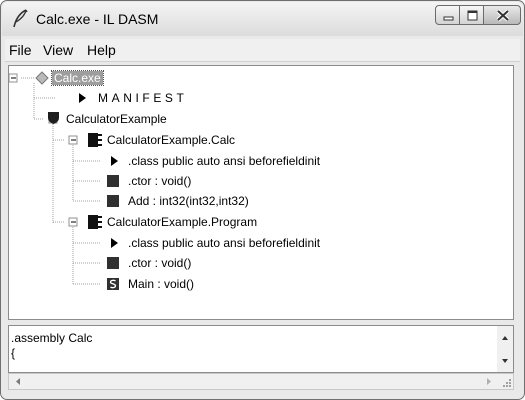 The width and height of the screenshot is (525, 400). I want to click on scroll-down-icon, so click(505, 361).